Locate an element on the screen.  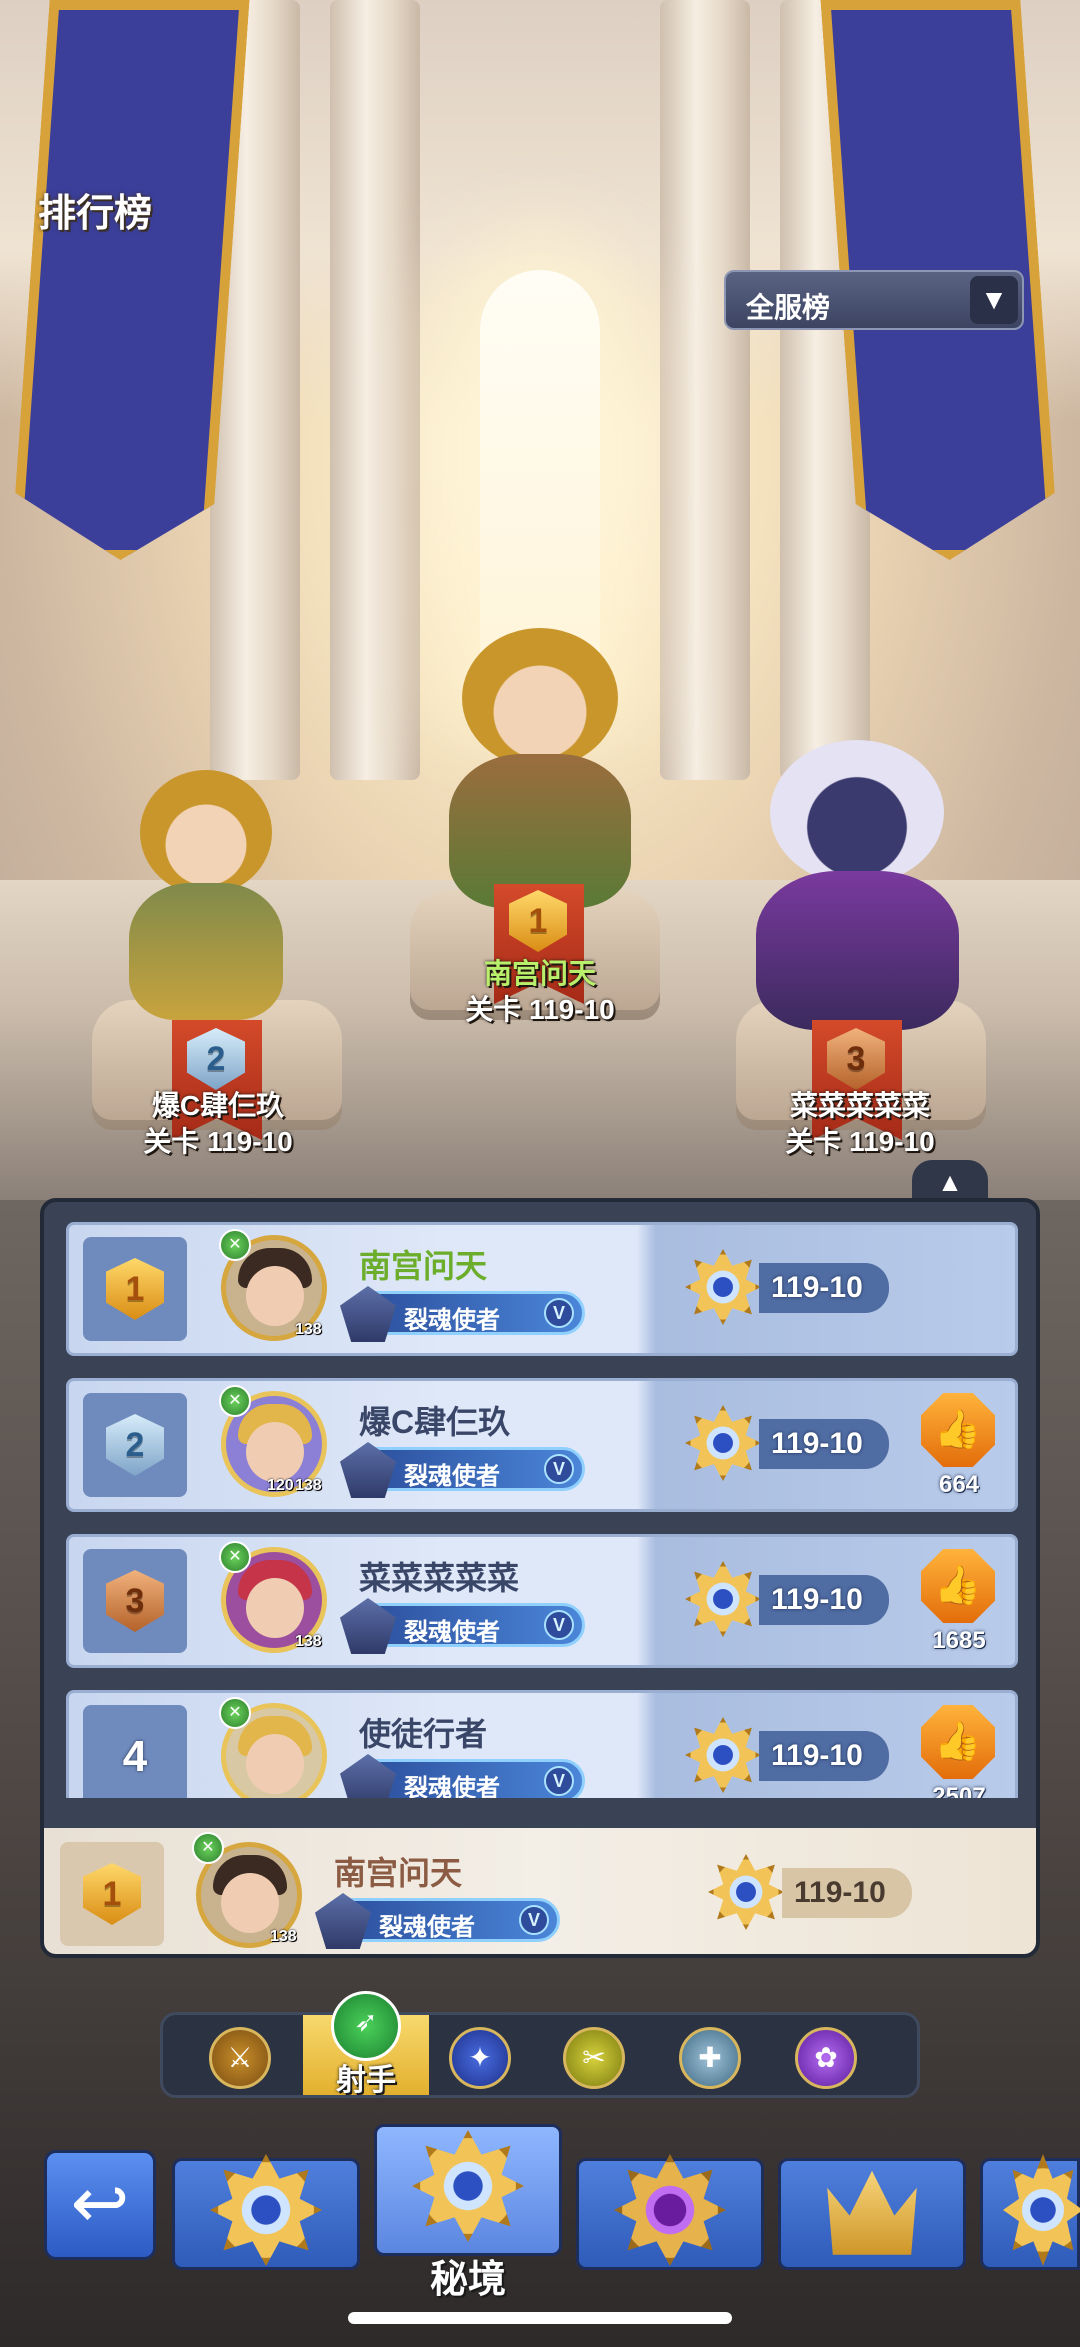
player-level-secondary: 120 is located at coordinates (280, 1485).